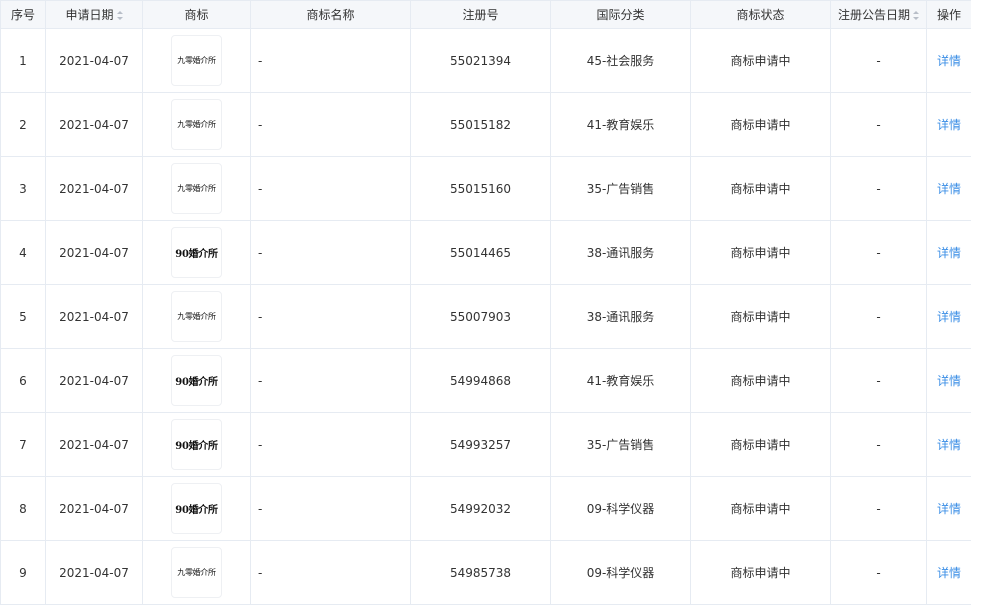 The width and height of the screenshot is (989, 607). Describe the element at coordinates (480, 188) in the screenshot. I see `cell-reg-no: 55015160` at that location.